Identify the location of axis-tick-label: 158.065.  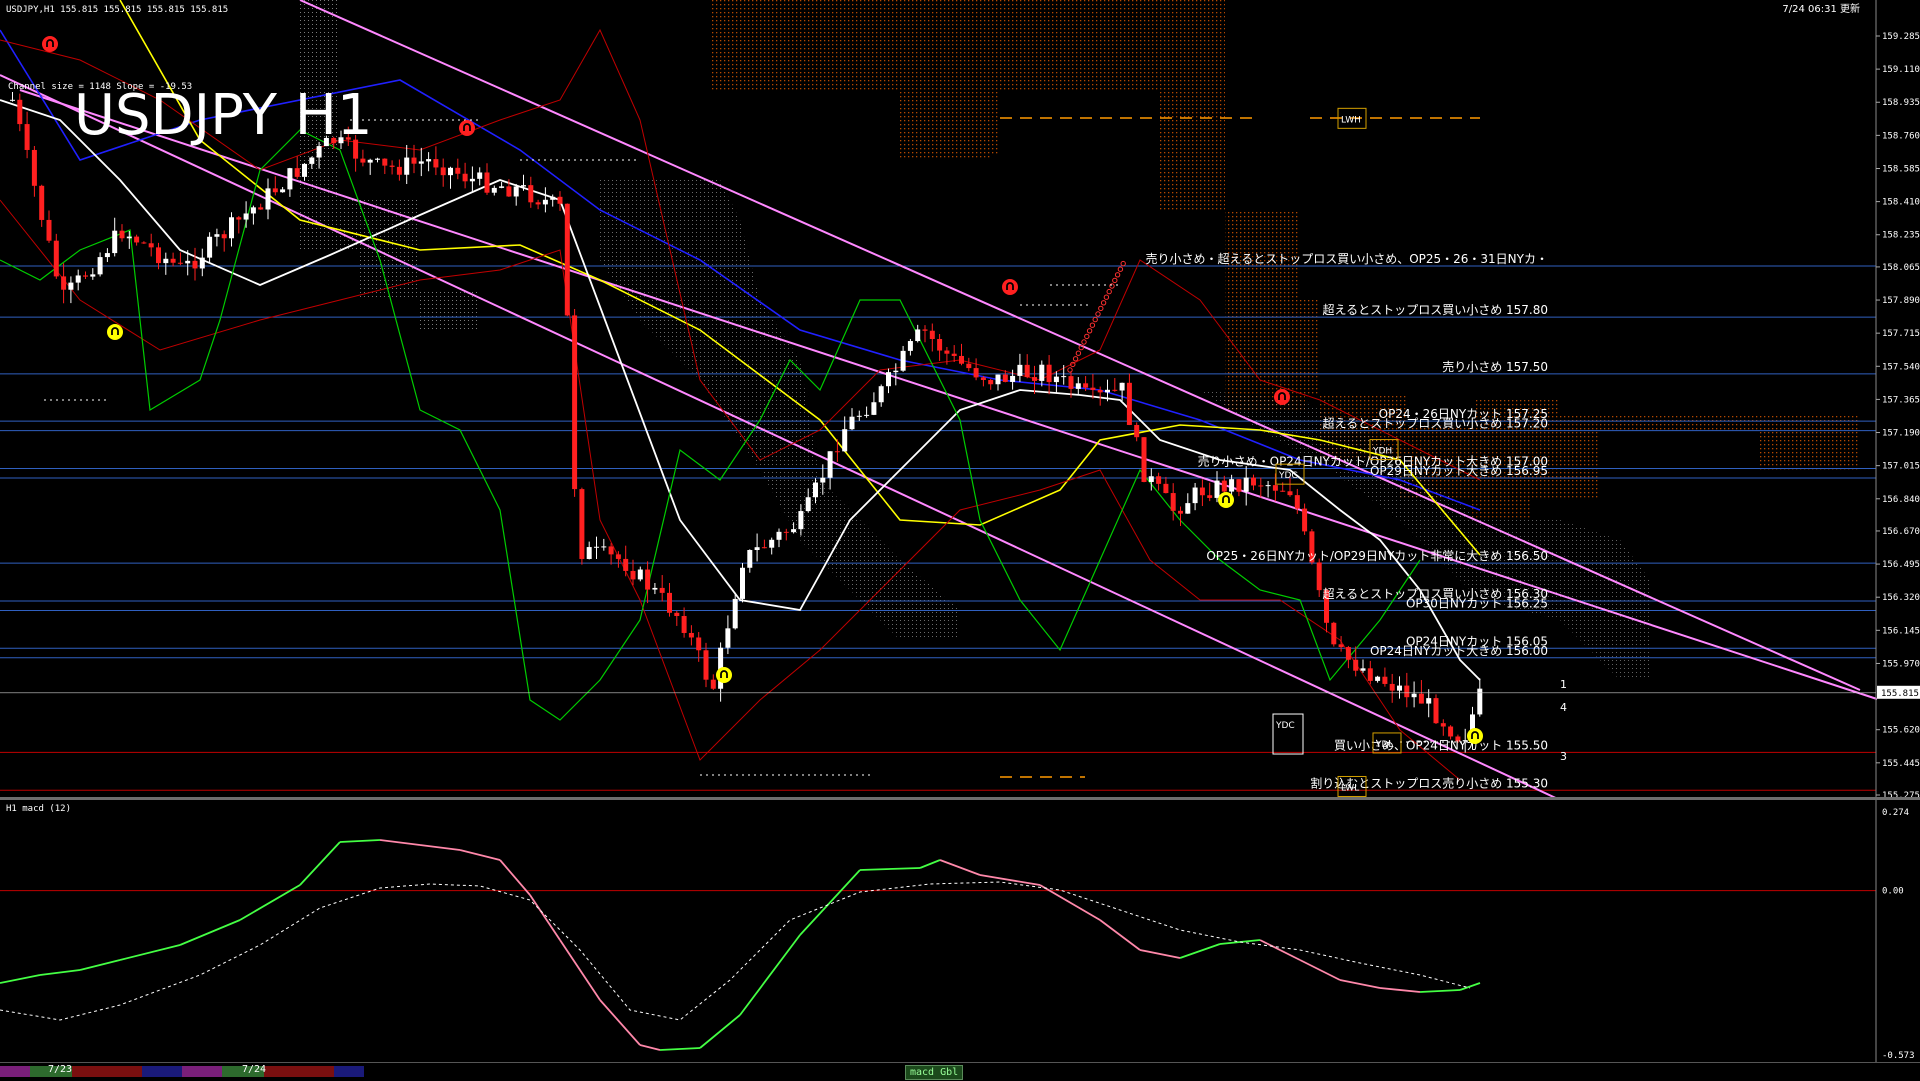
(1901, 268).